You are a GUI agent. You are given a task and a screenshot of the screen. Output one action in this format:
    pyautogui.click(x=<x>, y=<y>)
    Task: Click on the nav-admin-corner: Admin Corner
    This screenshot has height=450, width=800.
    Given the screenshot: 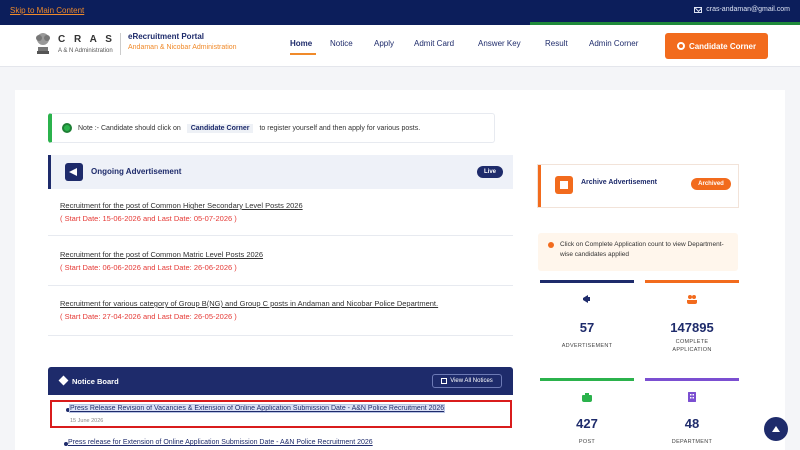 What is the action you would take?
    pyautogui.click(x=613, y=43)
    